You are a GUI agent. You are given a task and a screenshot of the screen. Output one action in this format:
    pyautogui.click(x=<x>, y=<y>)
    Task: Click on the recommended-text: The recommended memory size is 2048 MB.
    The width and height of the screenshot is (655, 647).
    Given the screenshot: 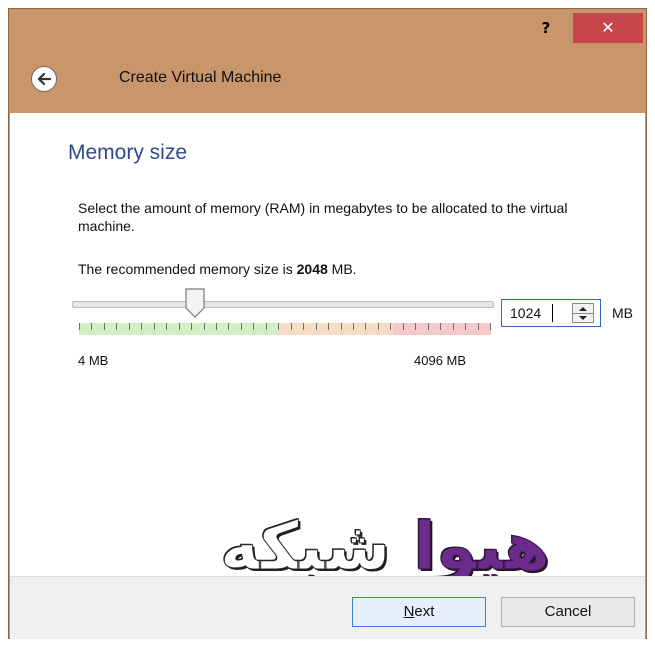 What is the action you would take?
    pyautogui.click(x=217, y=269)
    